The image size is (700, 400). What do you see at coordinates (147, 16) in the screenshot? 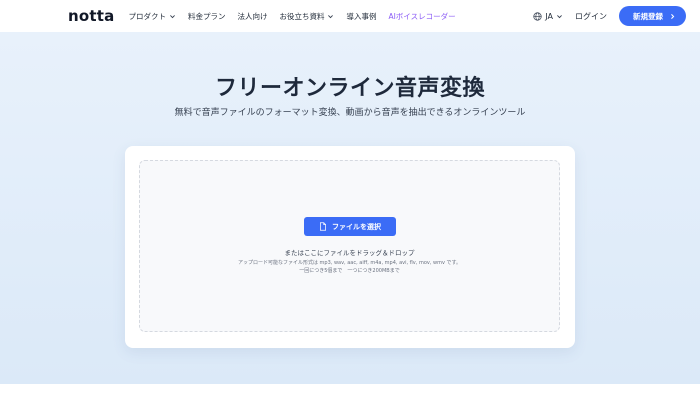
I see `nav-item-label: プロダクト` at bounding box center [147, 16].